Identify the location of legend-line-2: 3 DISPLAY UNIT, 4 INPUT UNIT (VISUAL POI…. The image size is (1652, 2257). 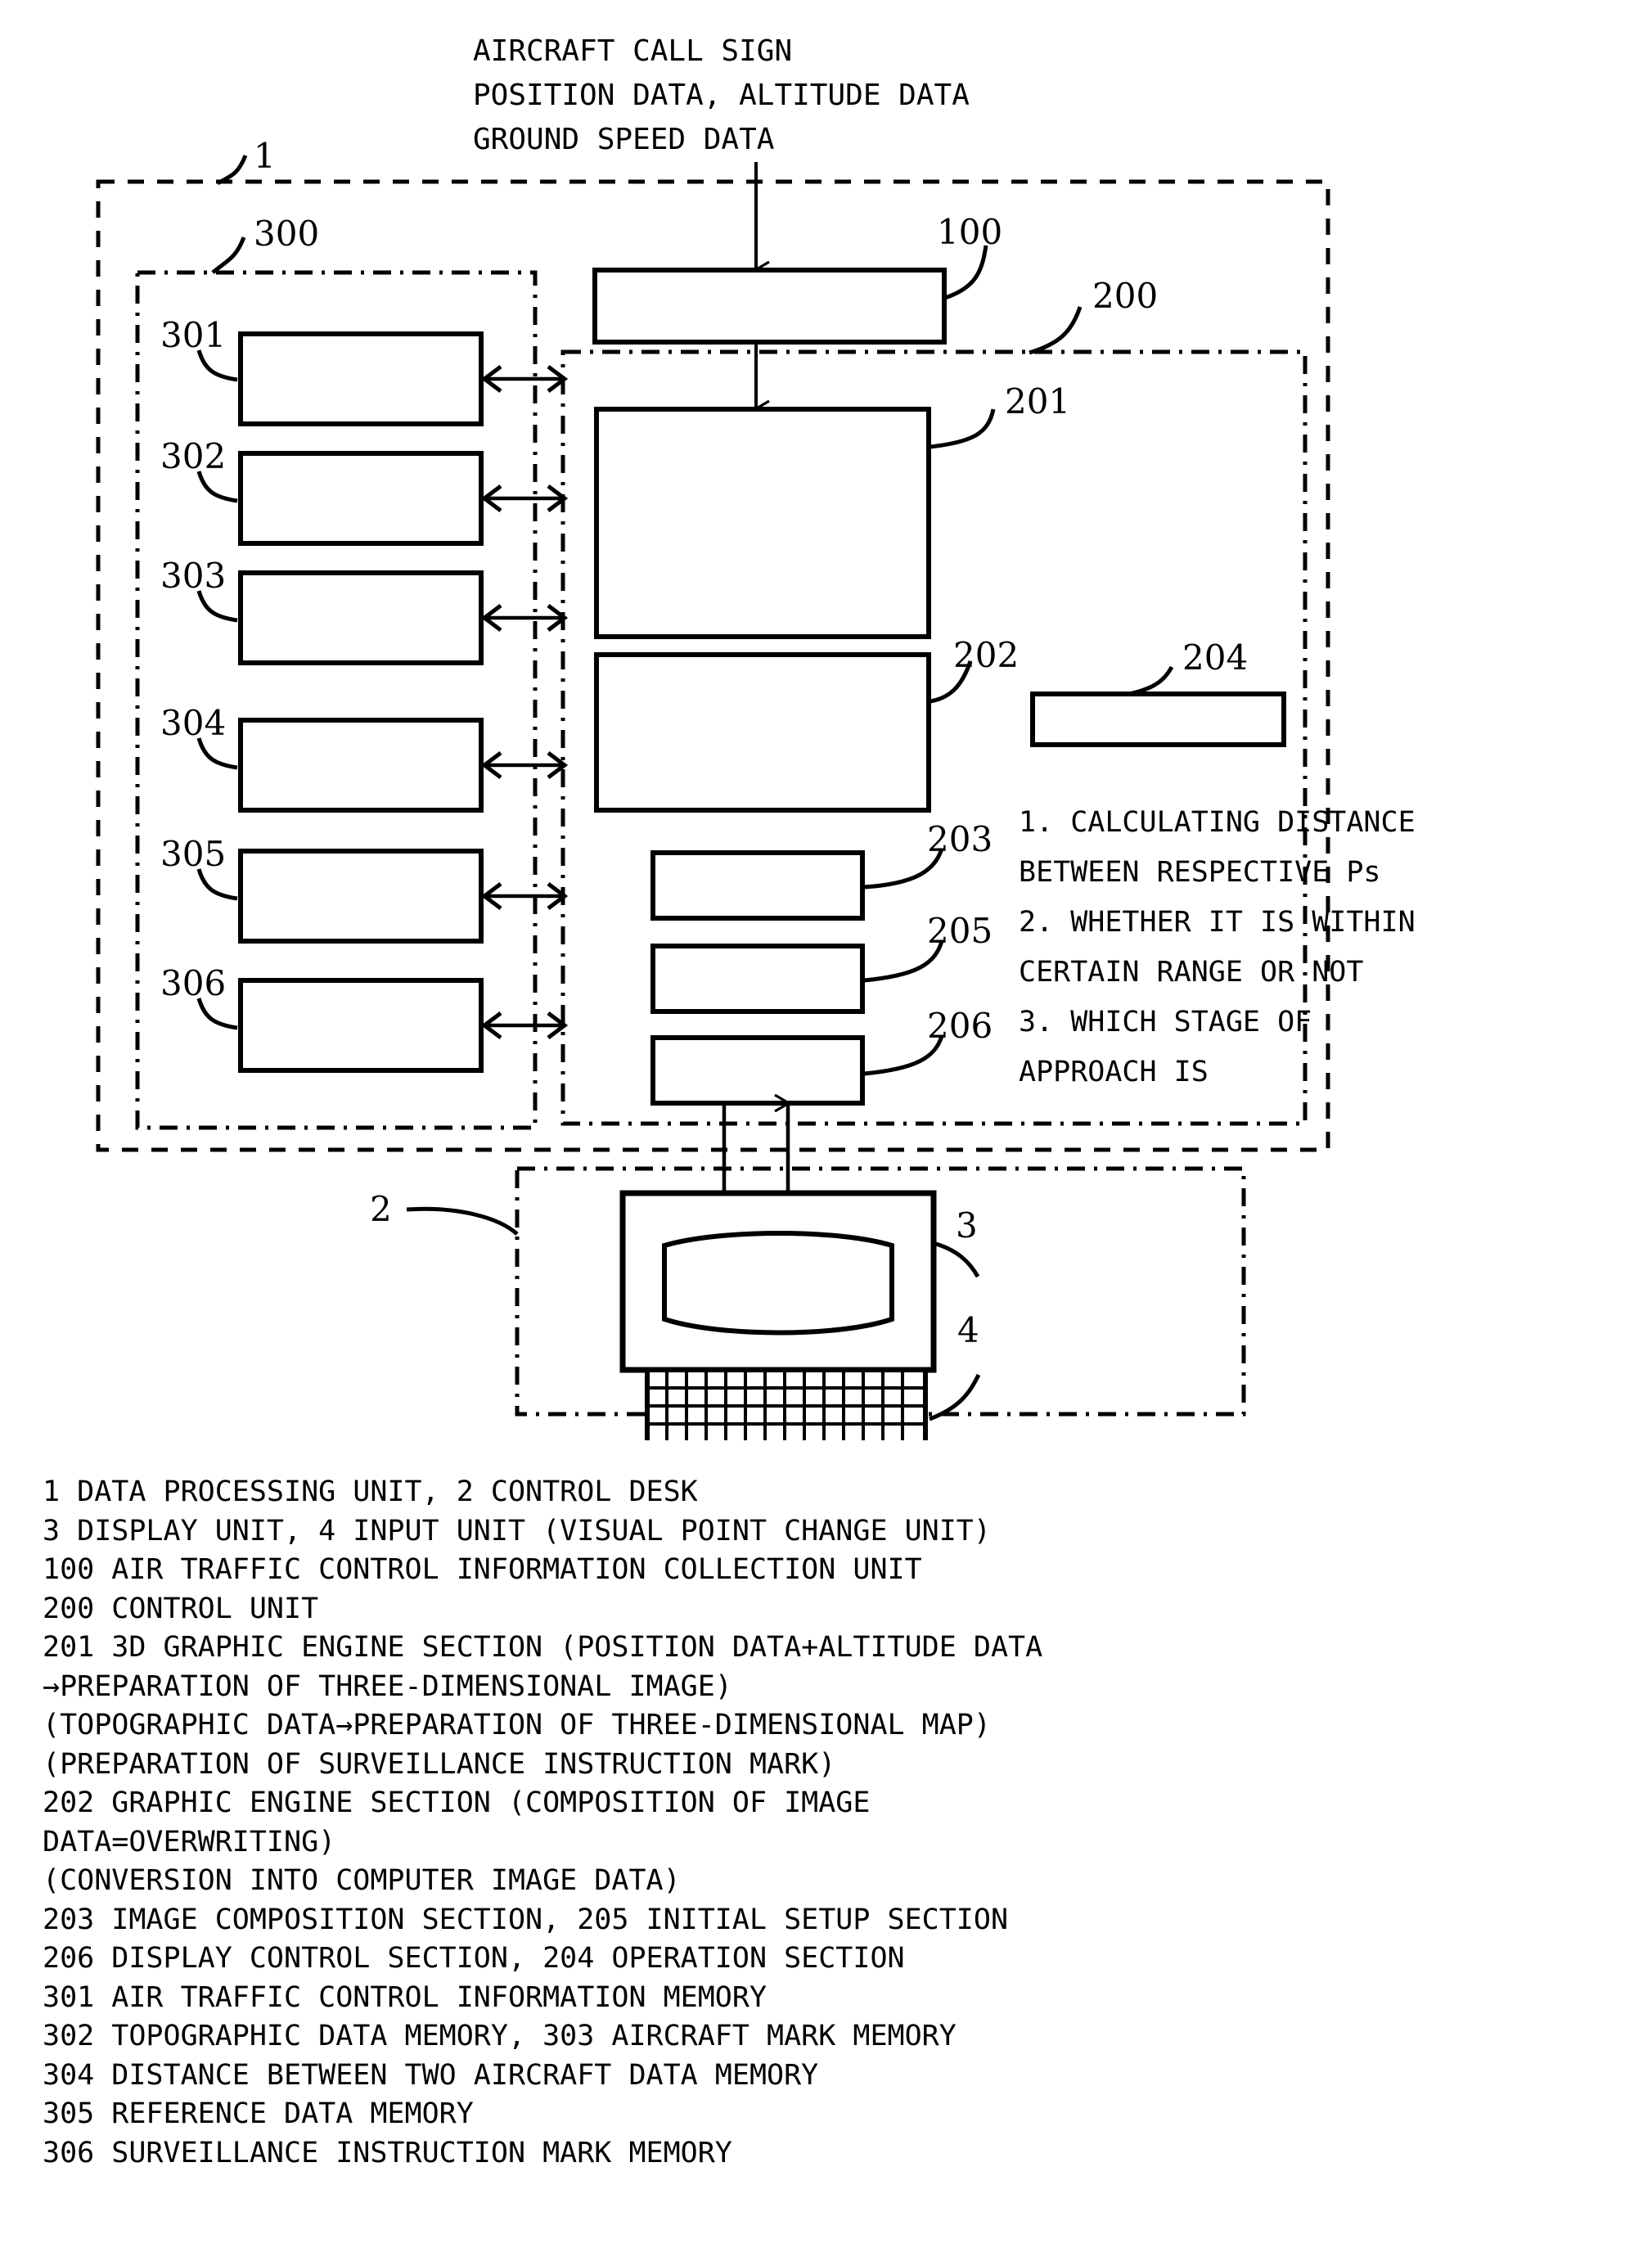
(517, 1531).